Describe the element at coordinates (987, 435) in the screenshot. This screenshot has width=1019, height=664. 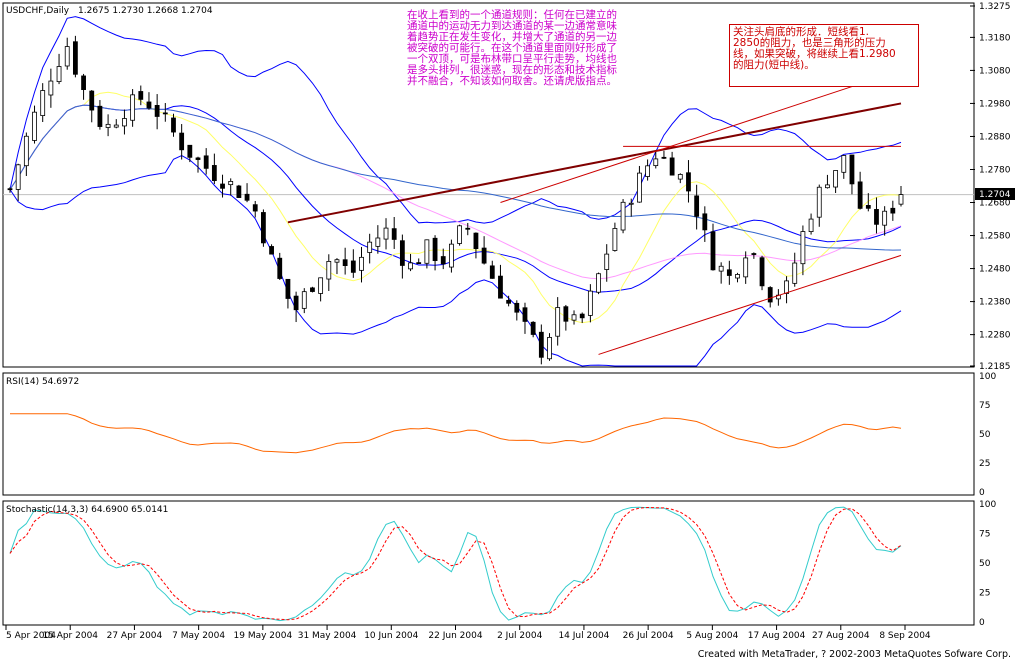
I see `rsi-axis: 100 75 50 25 0` at that location.